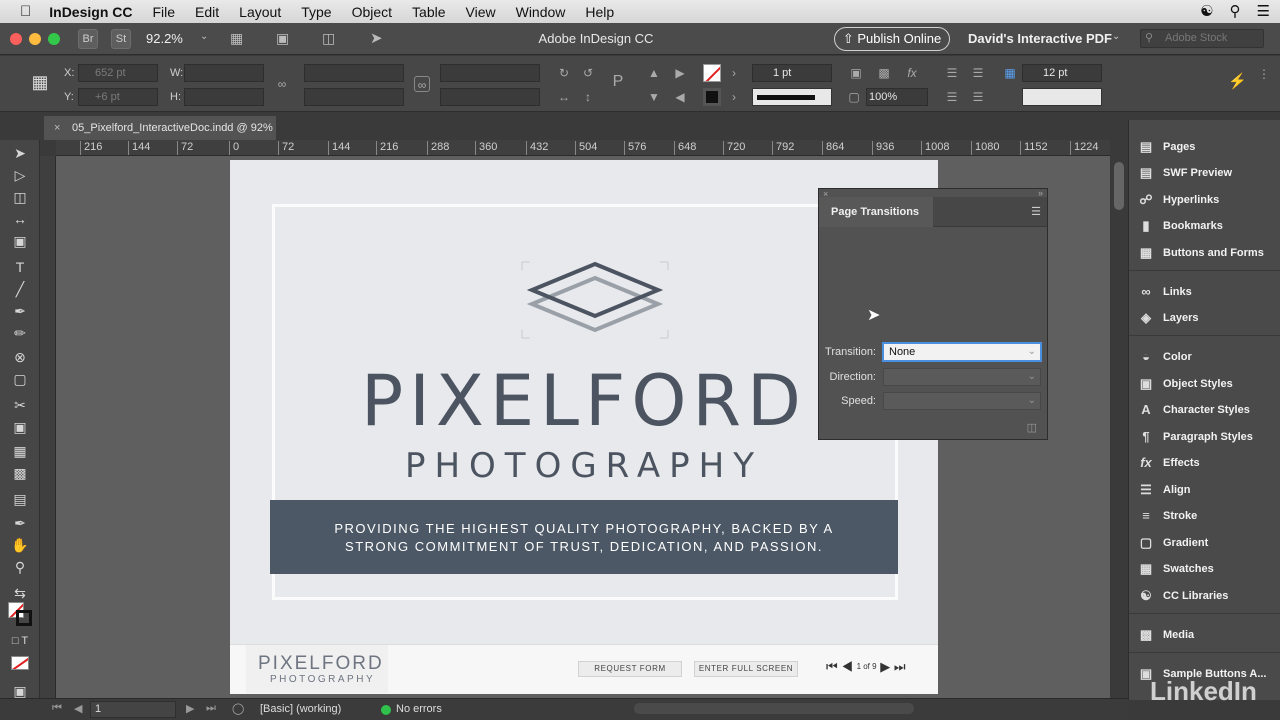  I want to click on fill-none-swatch, so click(712, 73).